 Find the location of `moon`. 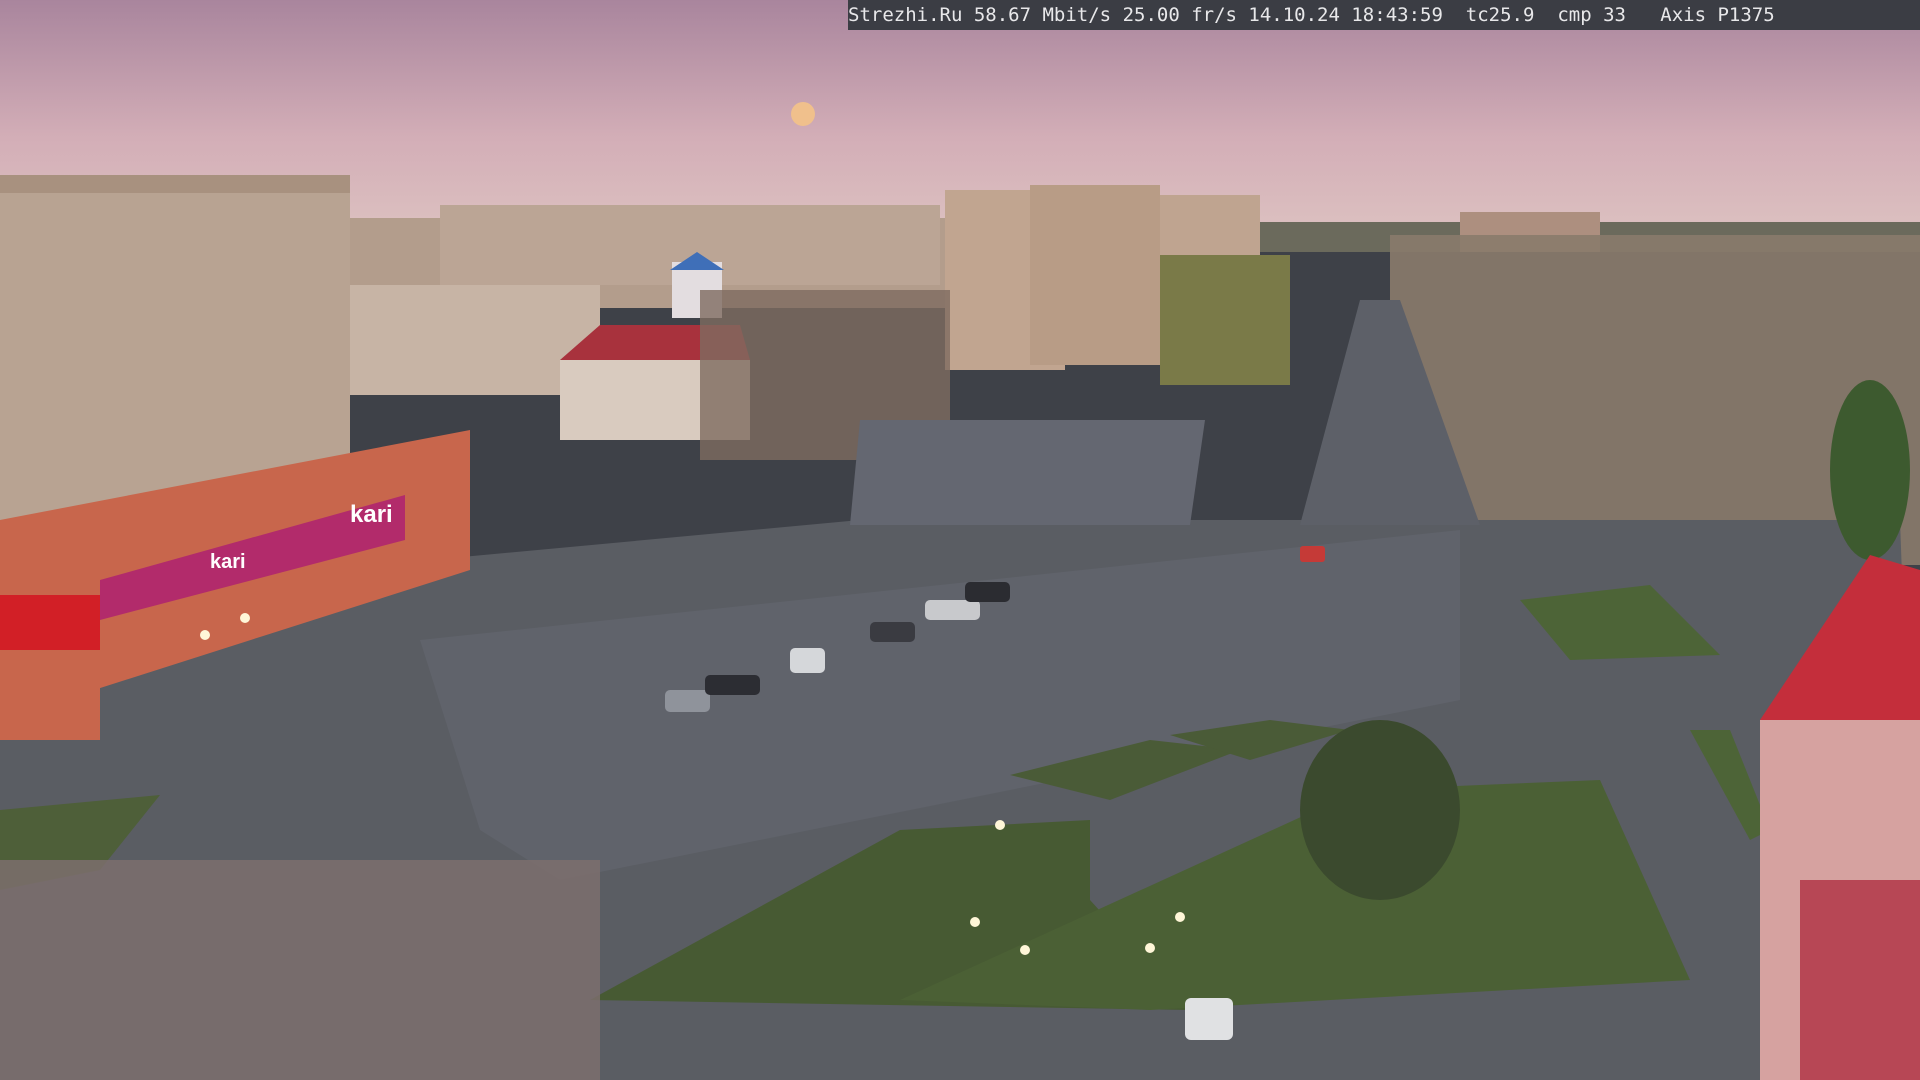

moon is located at coordinates (803, 114).